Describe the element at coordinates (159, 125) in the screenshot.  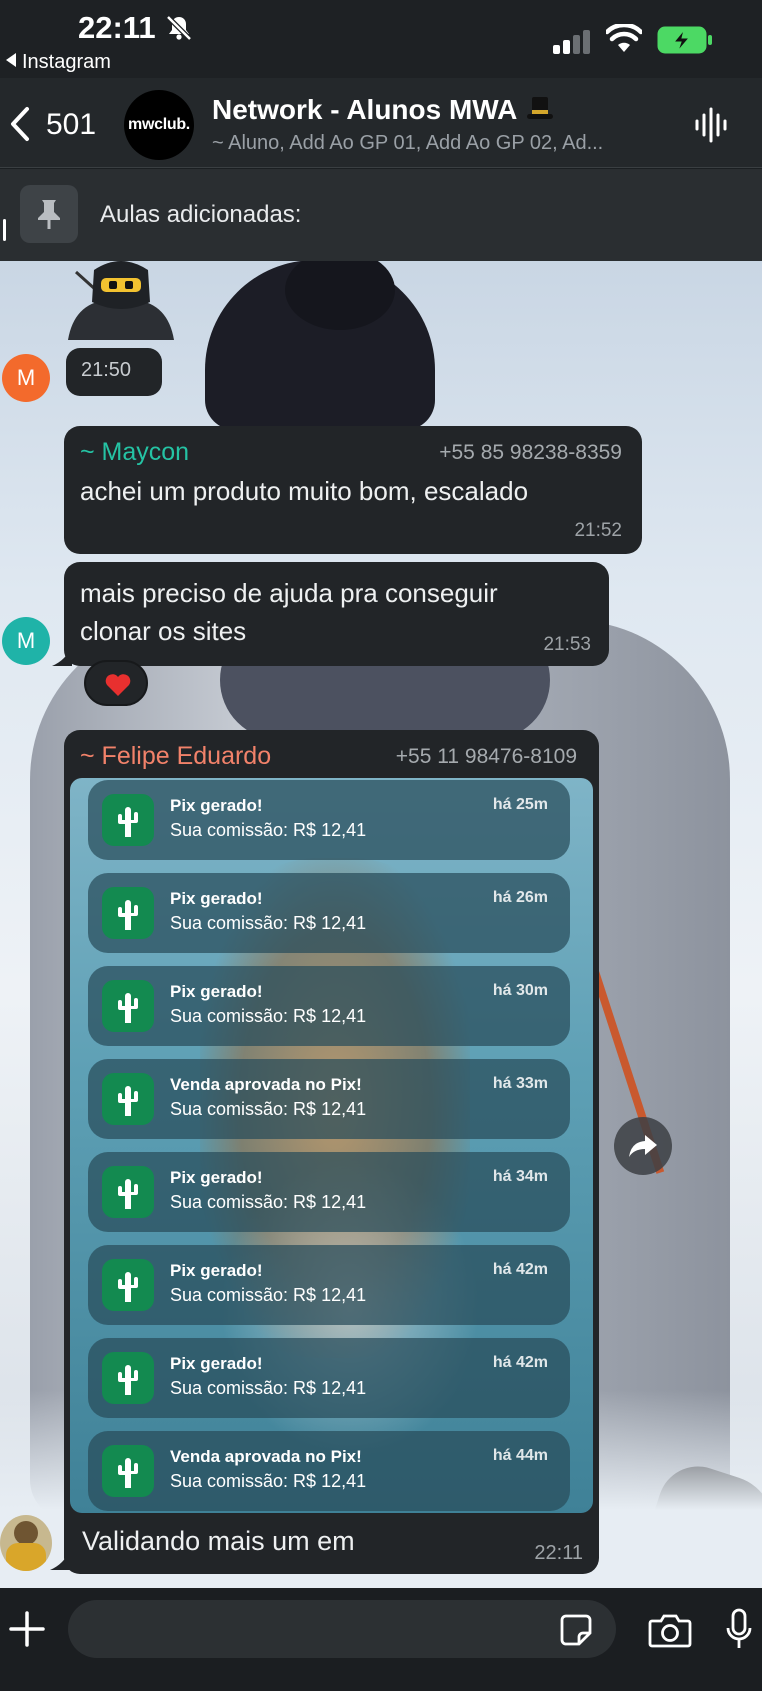
I see `group-avatar: mwclub.` at that location.